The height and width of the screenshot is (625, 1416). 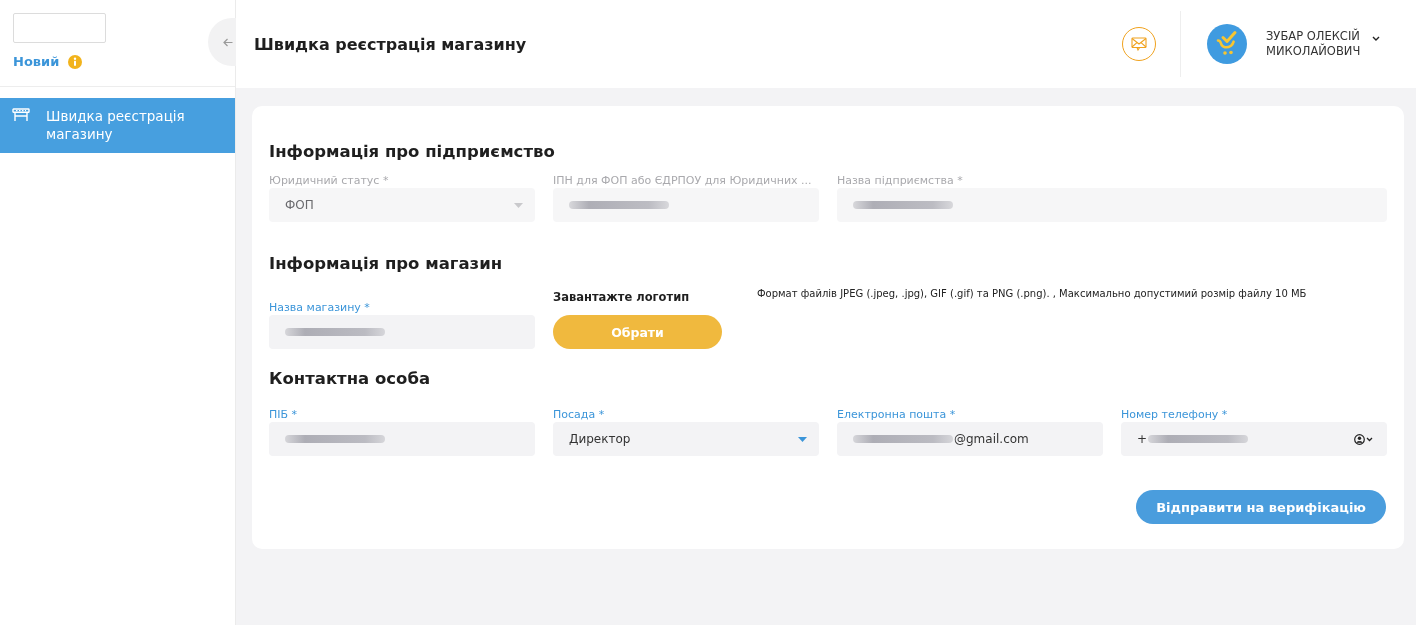 I want to click on field-value: +, so click(x=1142, y=439).